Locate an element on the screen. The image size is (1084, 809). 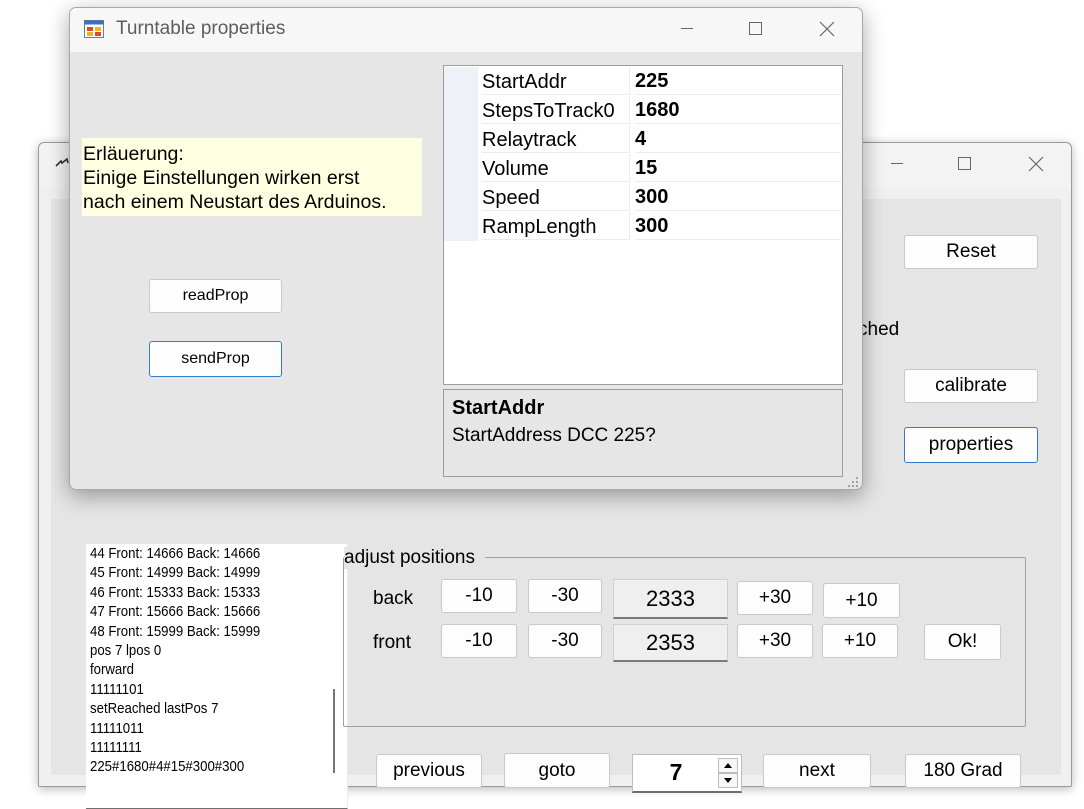
back-plus10-button: +10 is located at coordinates (861, 600).